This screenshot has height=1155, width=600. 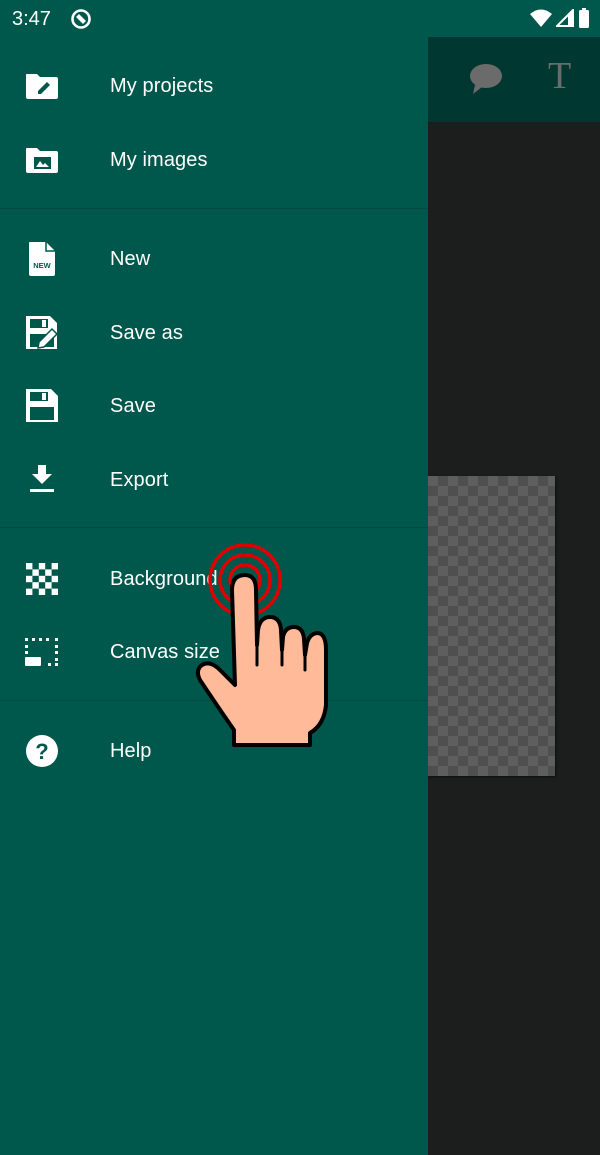 I want to click on menu-item-label: Save, so click(x=133, y=405).